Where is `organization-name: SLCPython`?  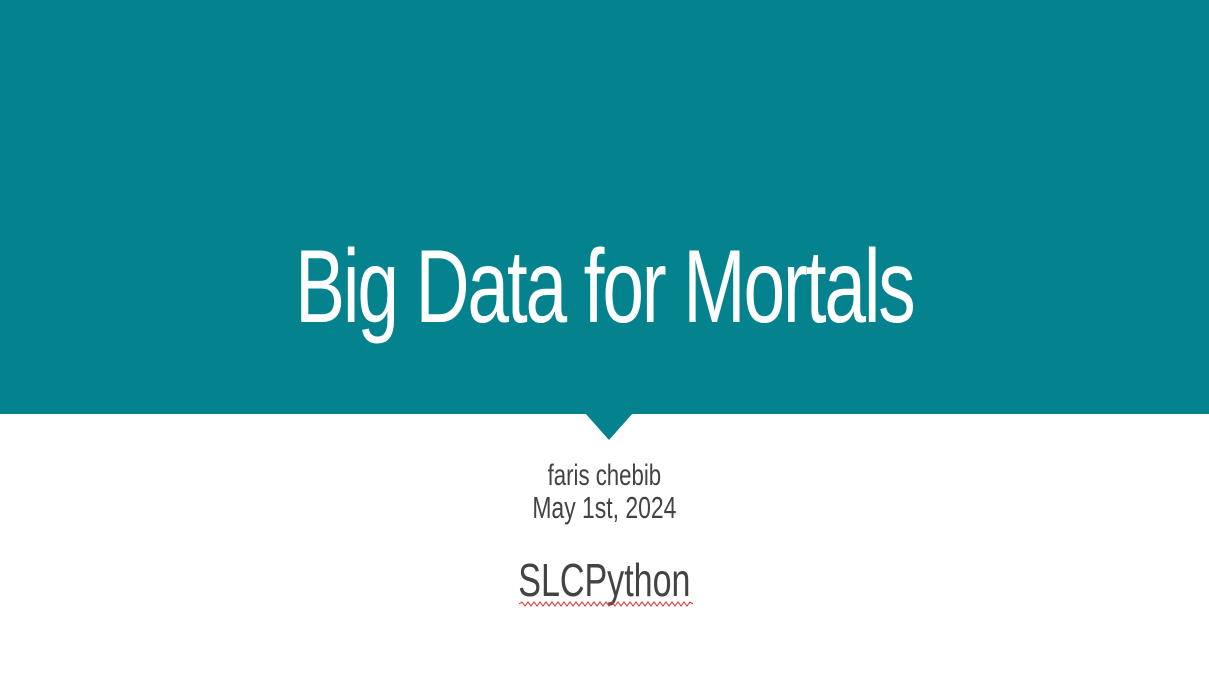 organization-name: SLCPython is located at coordinates (604, 580).